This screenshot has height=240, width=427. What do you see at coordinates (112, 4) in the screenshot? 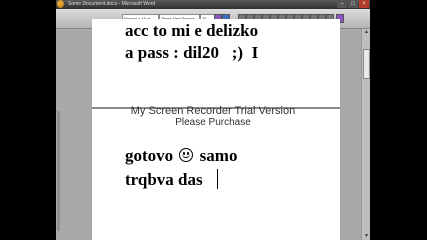
I see `window-title: Some Document.docx - Microsoft Word` at bounding box center [112, 4].